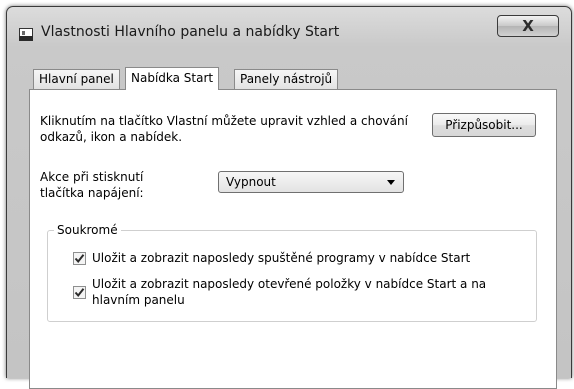 This screenshot has height=389, width=574. I want to click on chevron-down-icon, so click(391, 182).